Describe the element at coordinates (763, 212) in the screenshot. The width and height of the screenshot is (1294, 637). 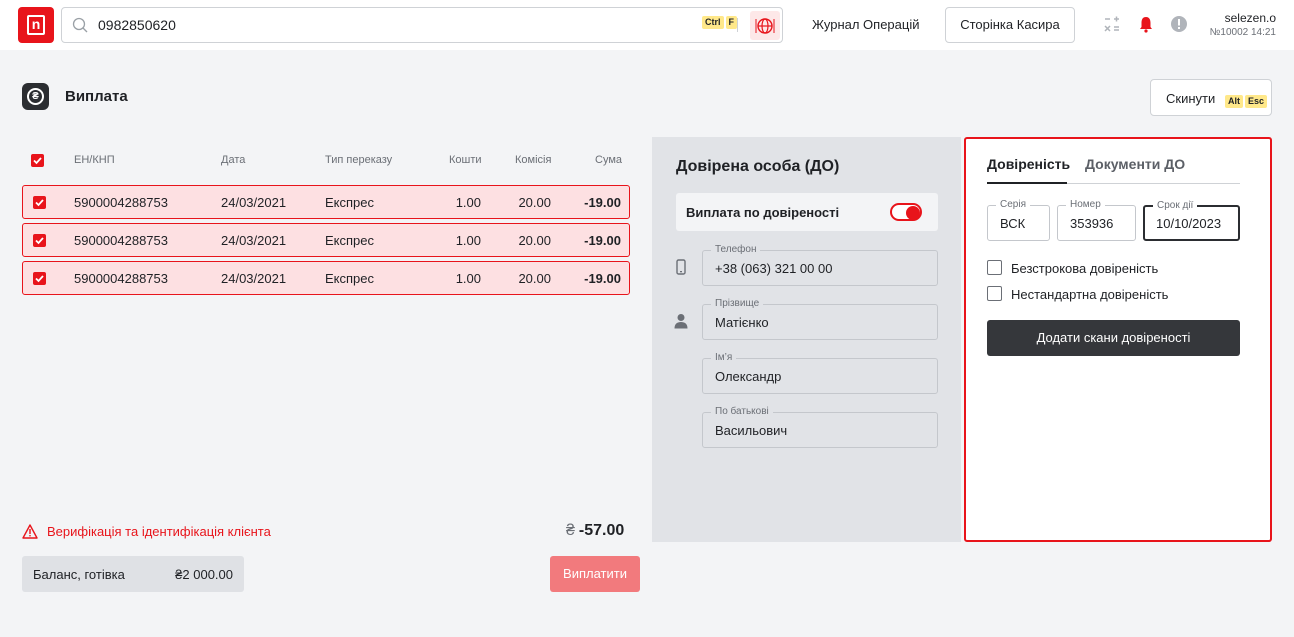
I see `proxy-payment-label: Виплата по довіреності` at that location.